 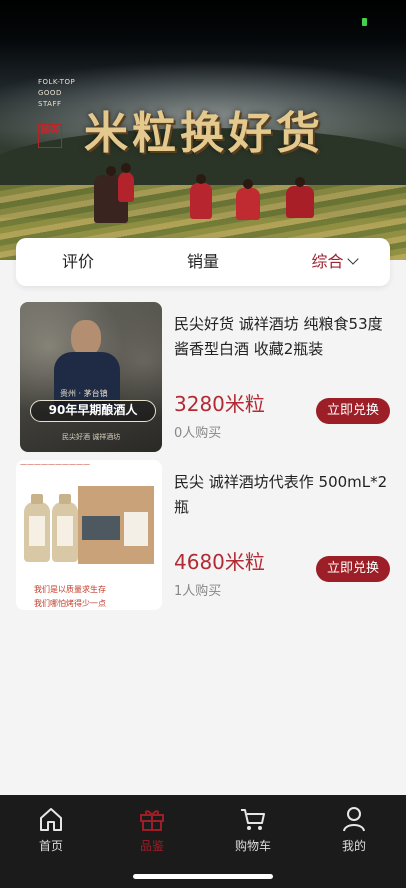 I want to click on brand-english-line: STAFF, so click(x=50, y=104).